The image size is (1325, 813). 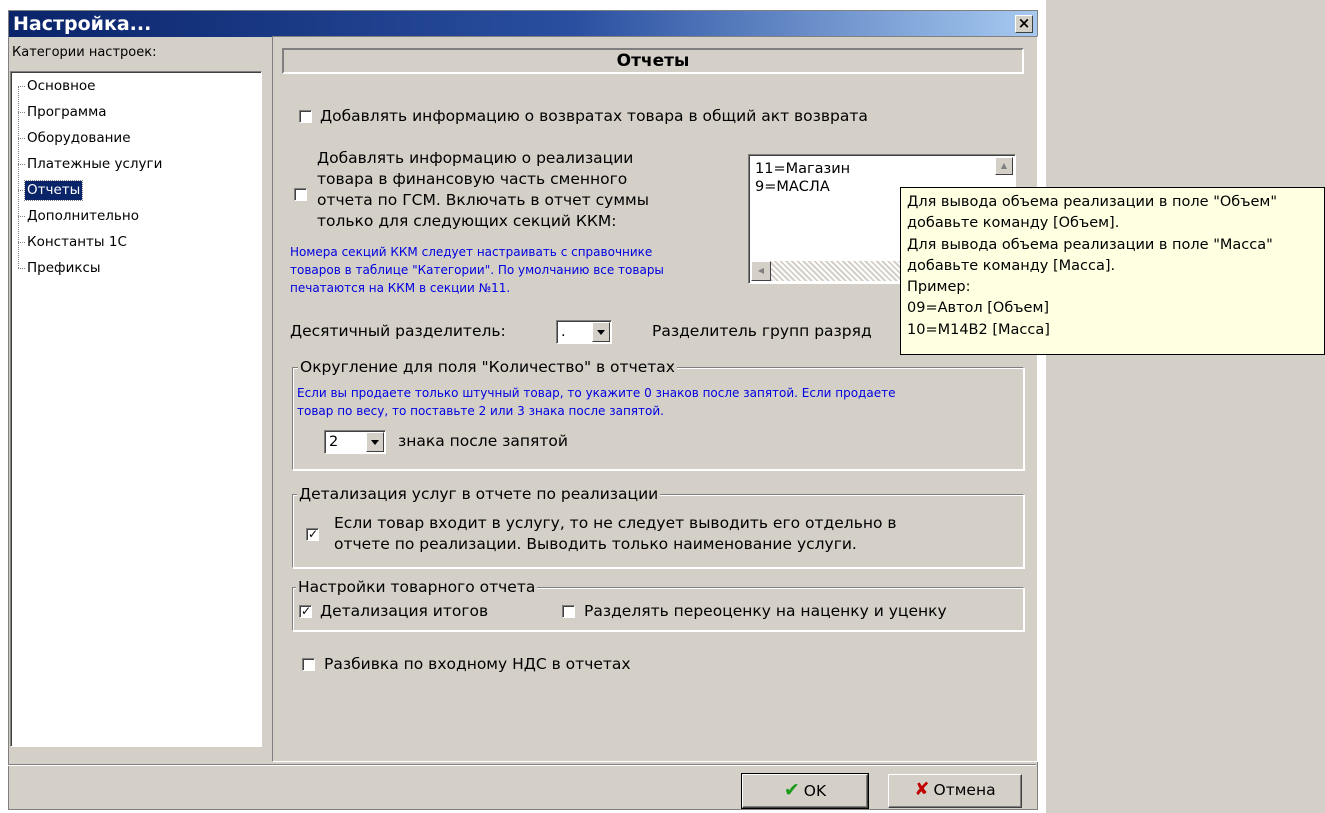 I want to click on close-button: ×, so click(x=1024, y=24).